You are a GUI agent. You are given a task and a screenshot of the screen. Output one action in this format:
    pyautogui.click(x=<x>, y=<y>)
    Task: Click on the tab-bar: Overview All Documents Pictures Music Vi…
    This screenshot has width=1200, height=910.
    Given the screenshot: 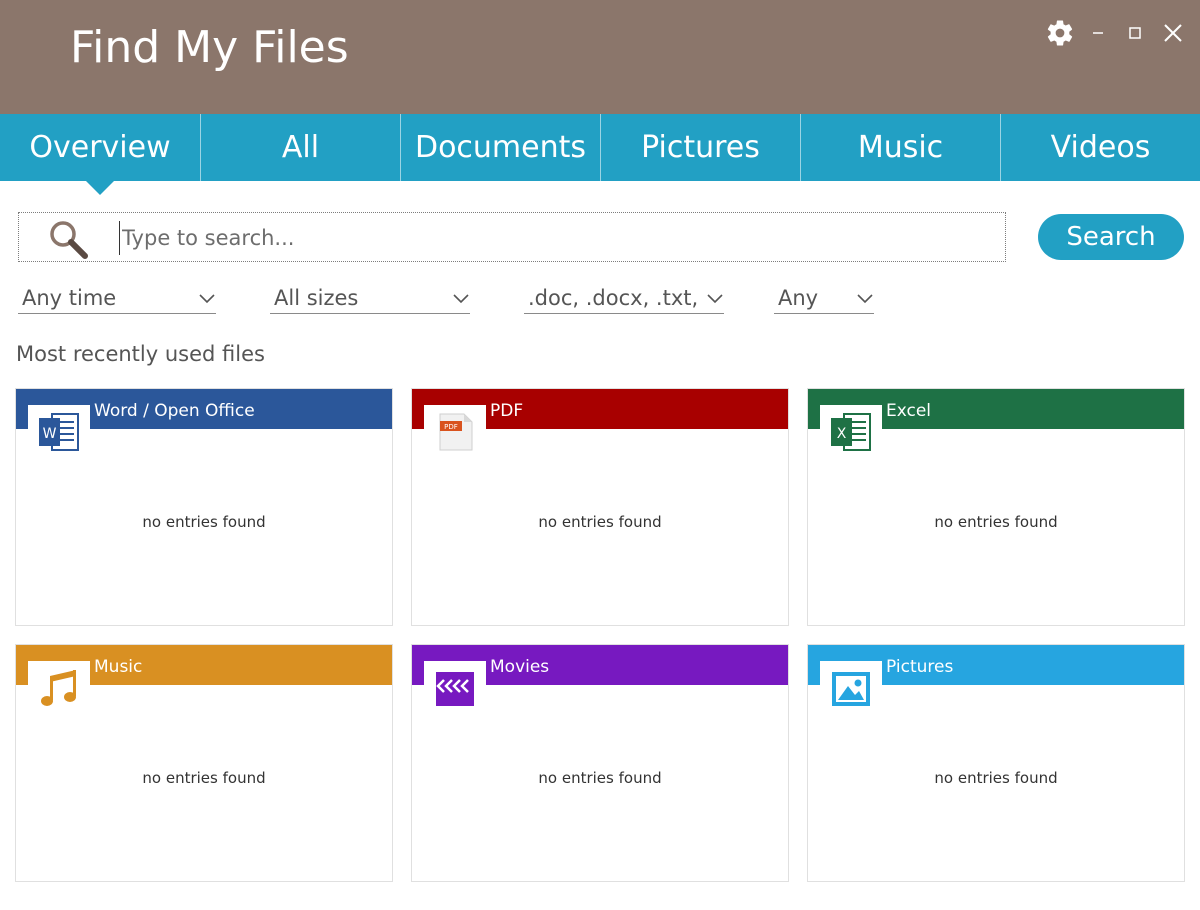 What is the action you would take?
    pyautogui.click(x=600, y=154)
    